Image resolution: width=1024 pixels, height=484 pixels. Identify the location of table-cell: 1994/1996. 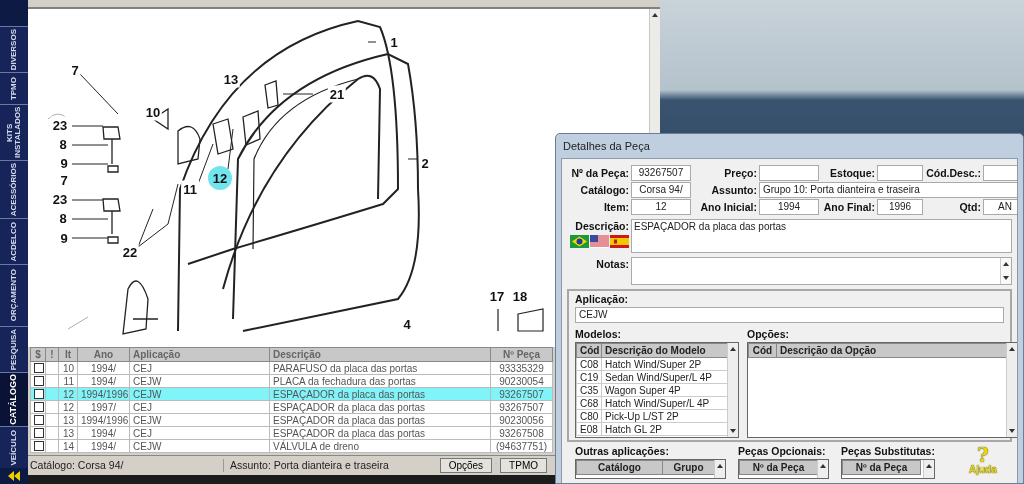
(103, 394).